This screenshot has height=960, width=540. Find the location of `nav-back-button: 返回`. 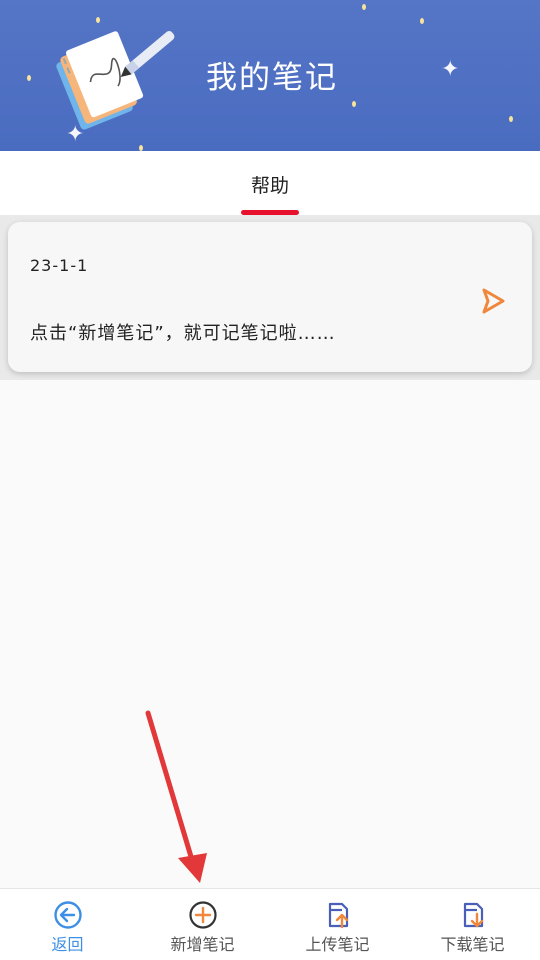

nav-back-button: 返回 is located at coordinates (67, 924).